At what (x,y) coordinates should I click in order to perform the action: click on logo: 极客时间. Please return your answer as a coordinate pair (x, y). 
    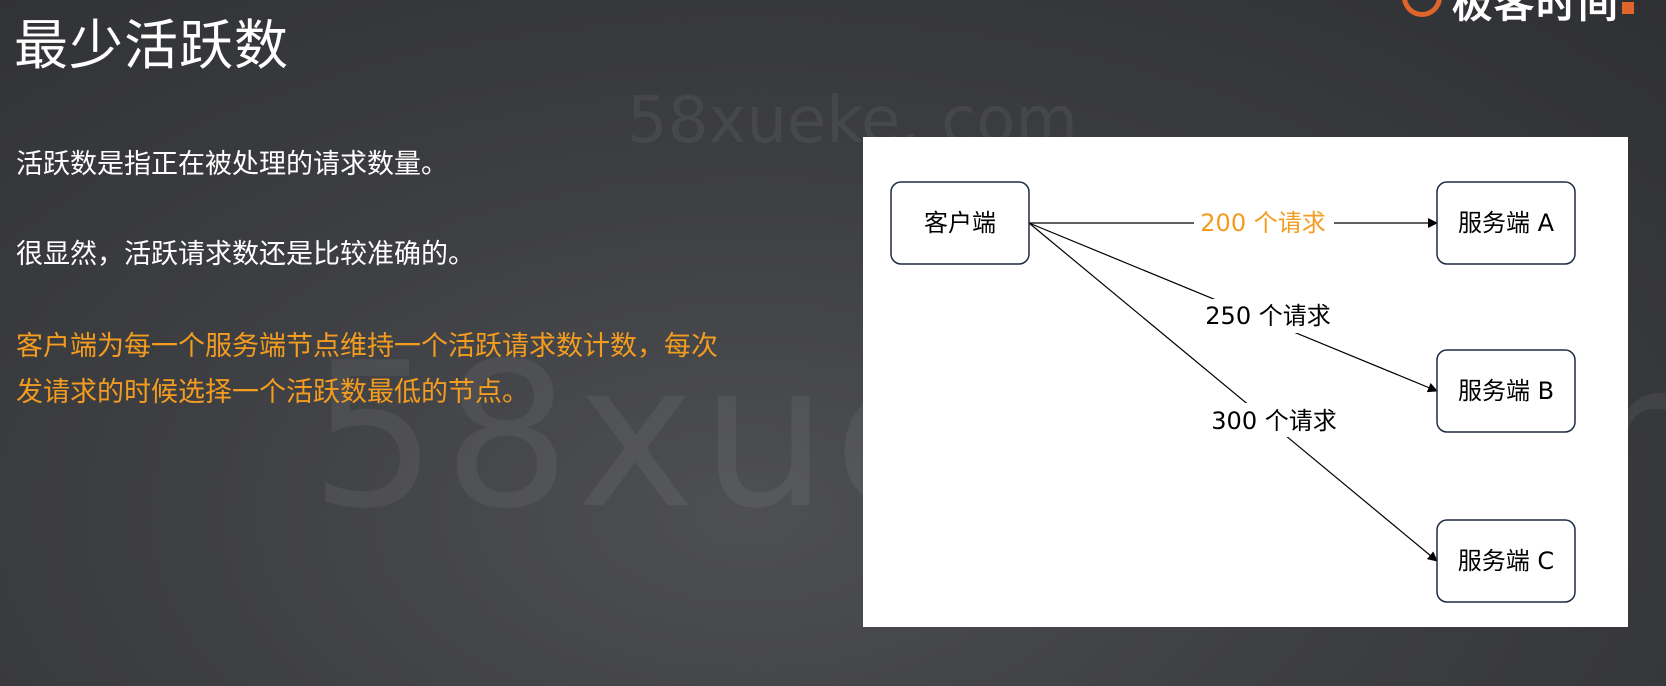
    Looking at the image, I should click on (1518, 13).